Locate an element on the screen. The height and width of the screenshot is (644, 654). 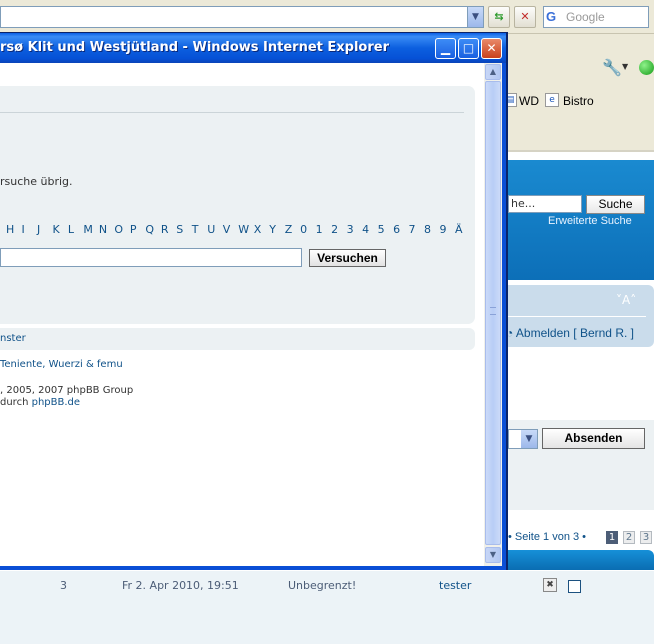
letter-link: S is located at coordinates (179, 229).